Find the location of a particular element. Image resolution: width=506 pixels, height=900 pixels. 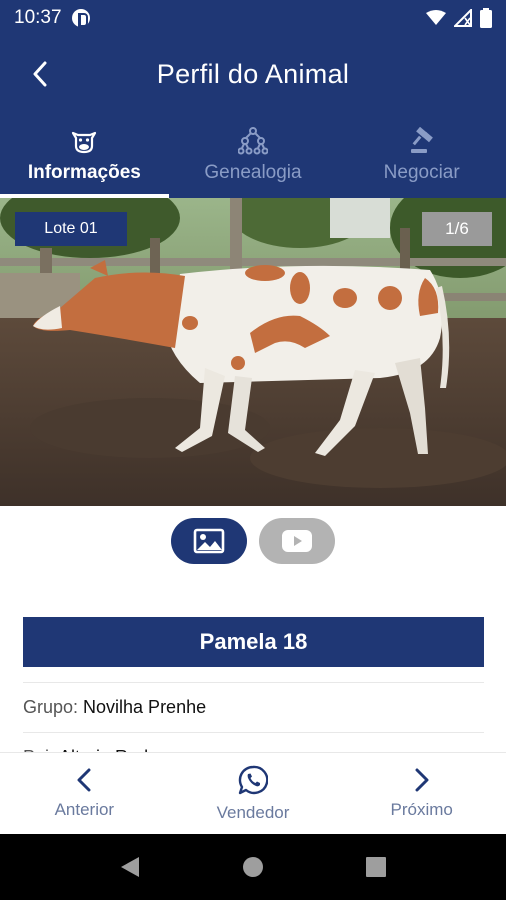

nav-label: Vendedor is located at coordinates (253, 812).